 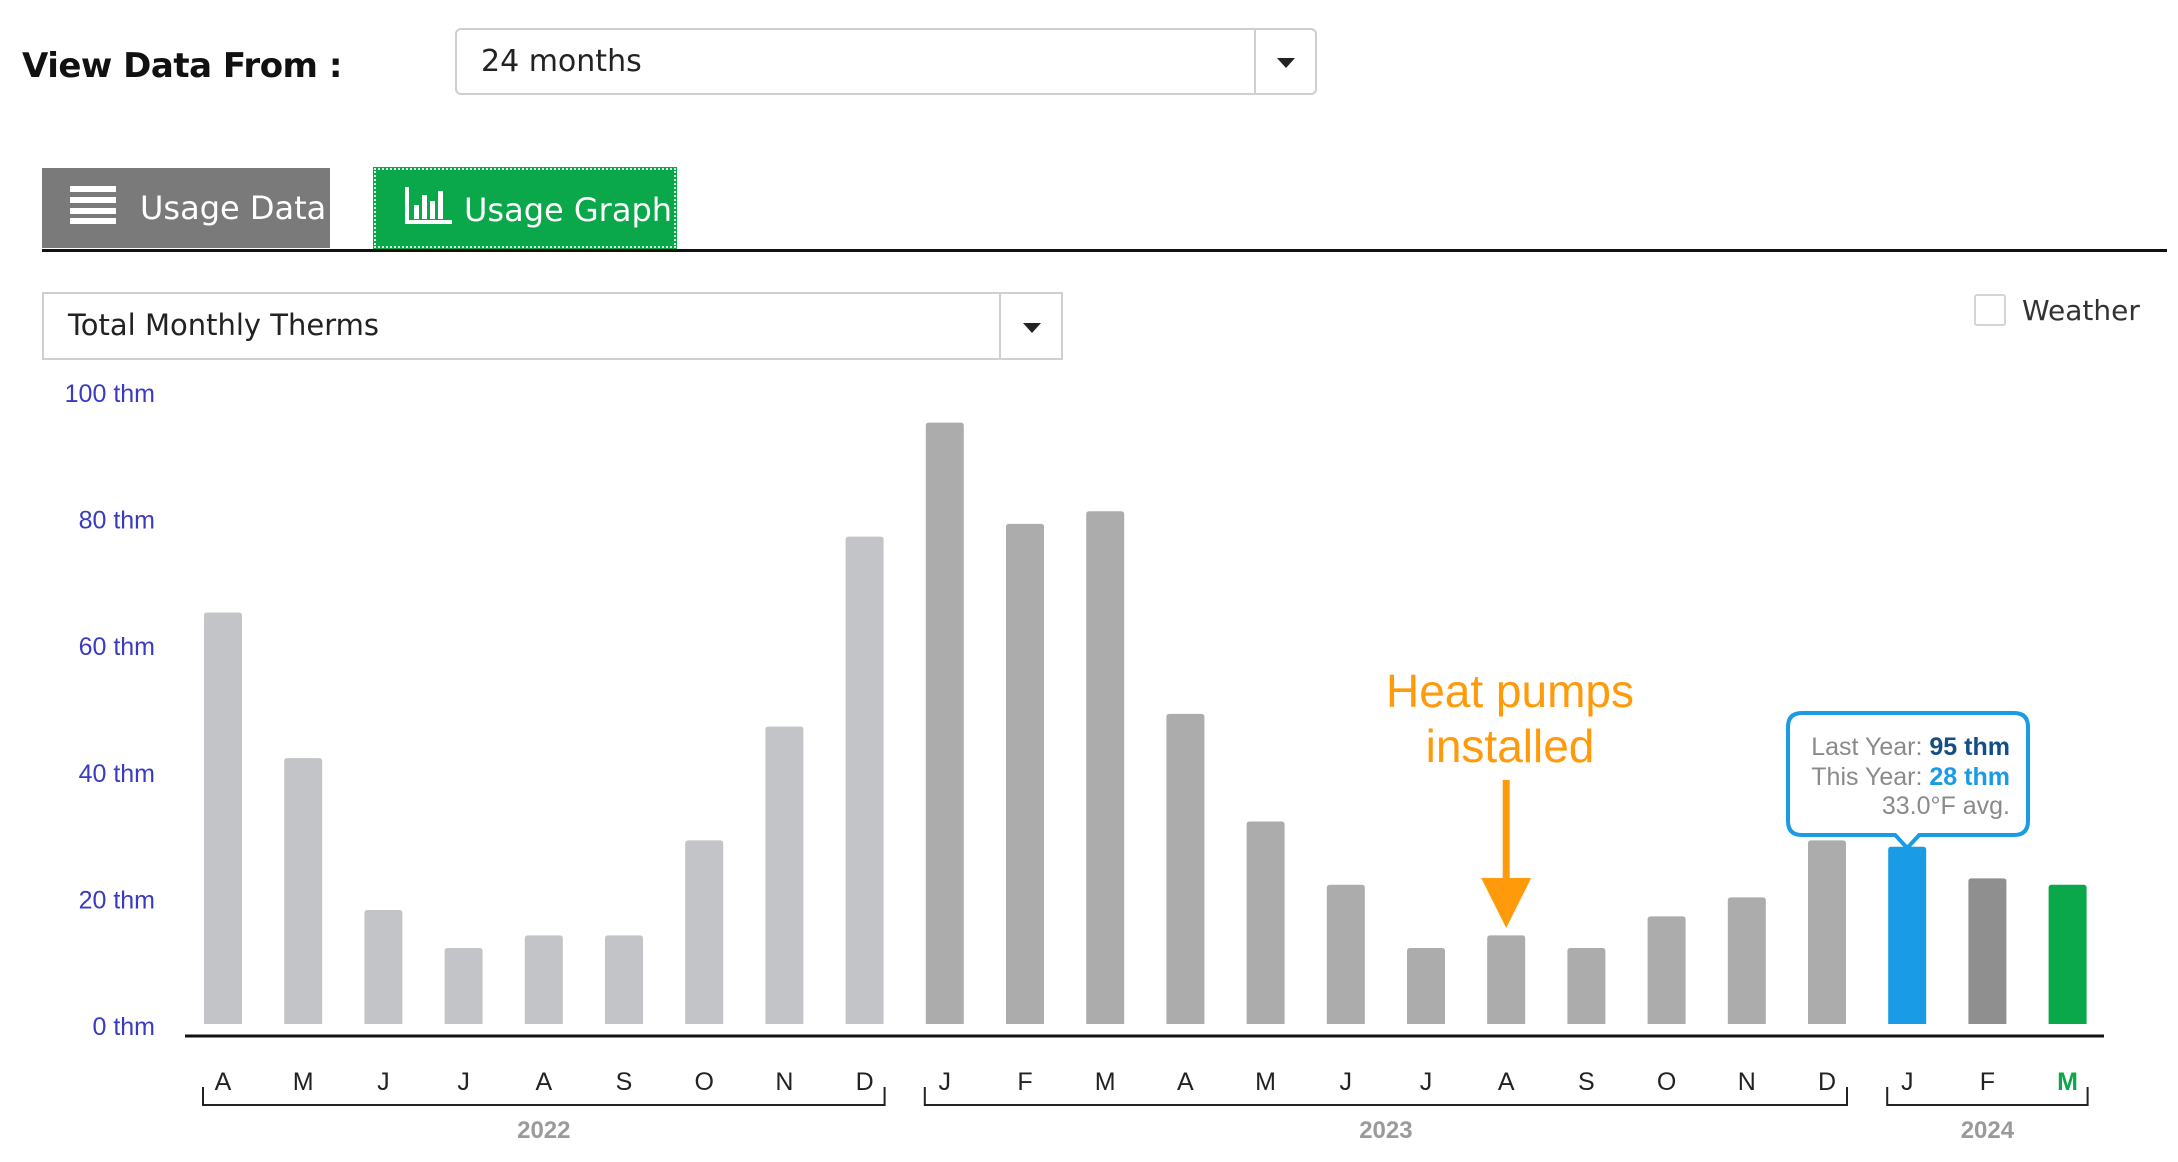 I want to click on tooltip-last-year: Last Year: 95 thm, so click(x=1910, y=747).